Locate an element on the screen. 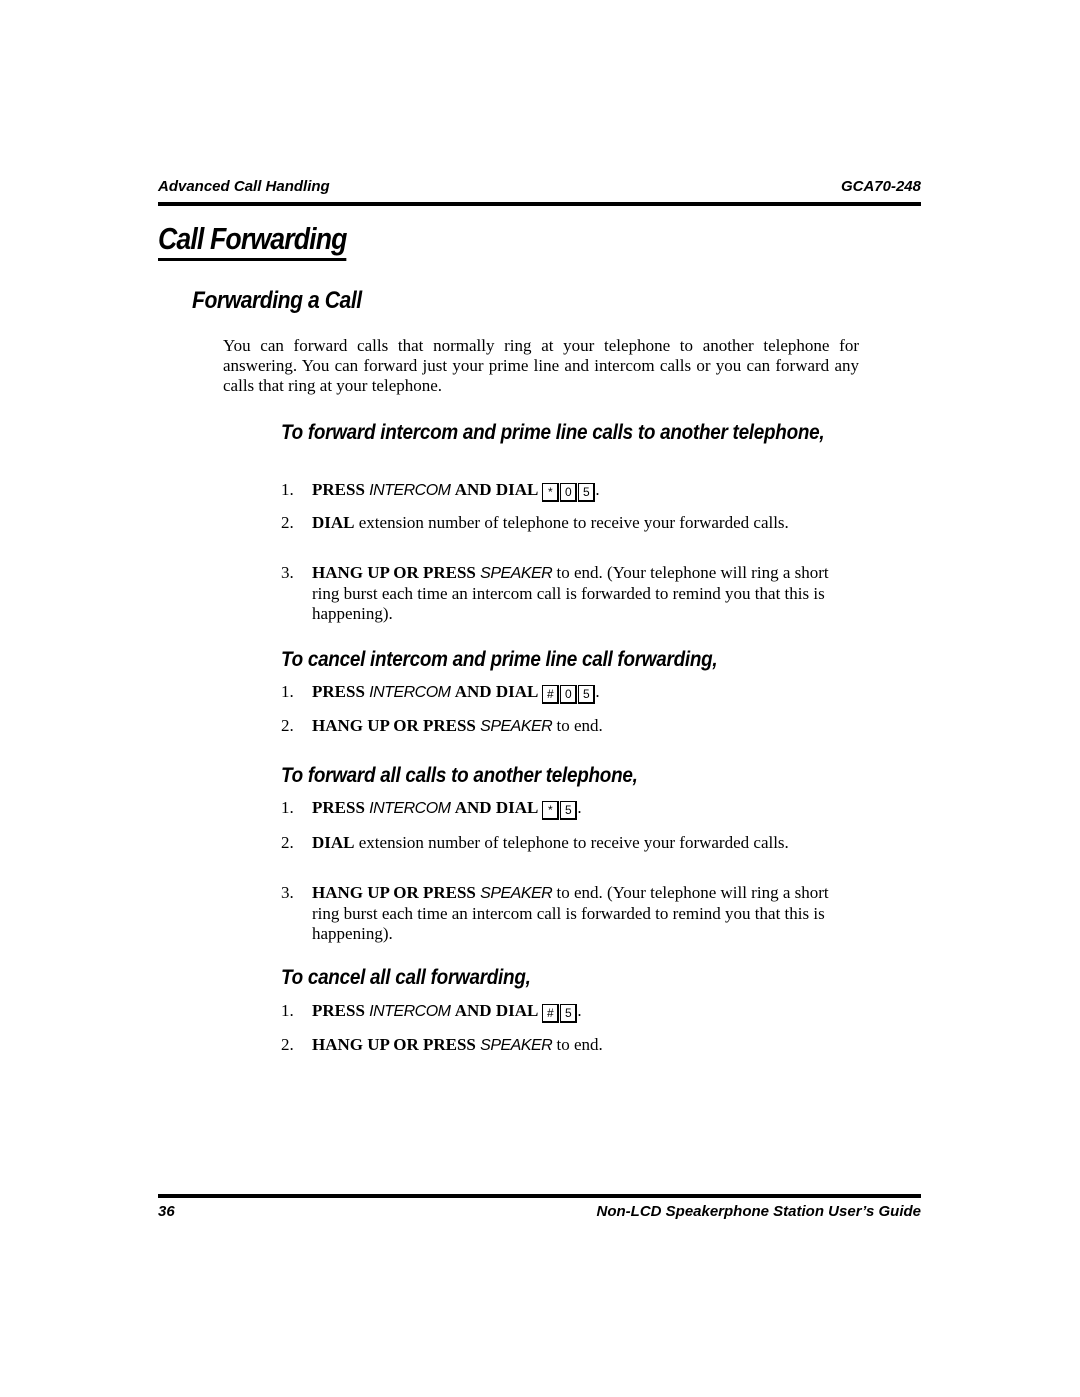  procedure-step: 1. PRESS INTERCOM AND DIAL #0 5. is located at coordinates (561, 693).